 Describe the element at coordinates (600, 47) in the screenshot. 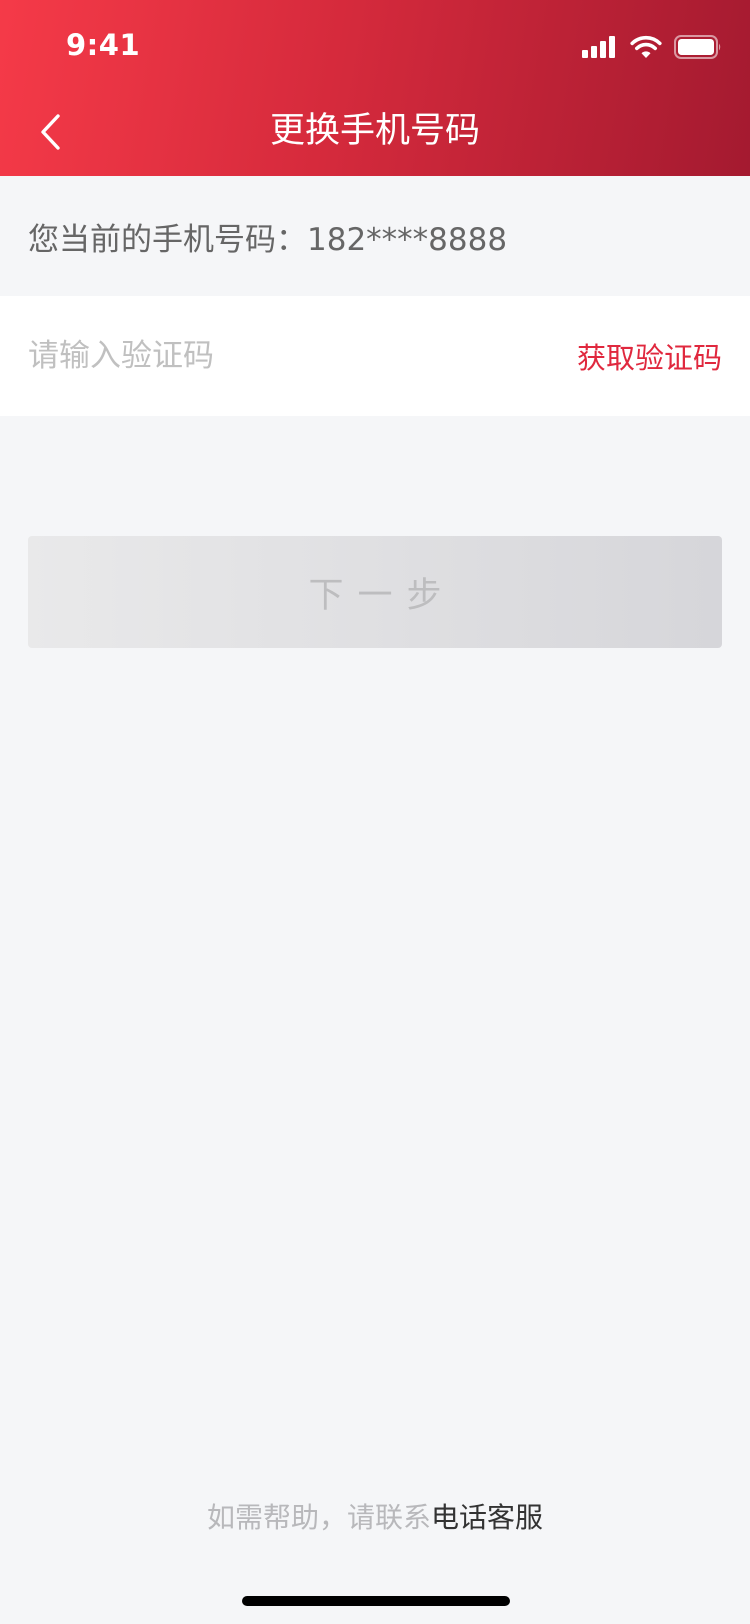

I see `cellular-signal-icon` at that location.